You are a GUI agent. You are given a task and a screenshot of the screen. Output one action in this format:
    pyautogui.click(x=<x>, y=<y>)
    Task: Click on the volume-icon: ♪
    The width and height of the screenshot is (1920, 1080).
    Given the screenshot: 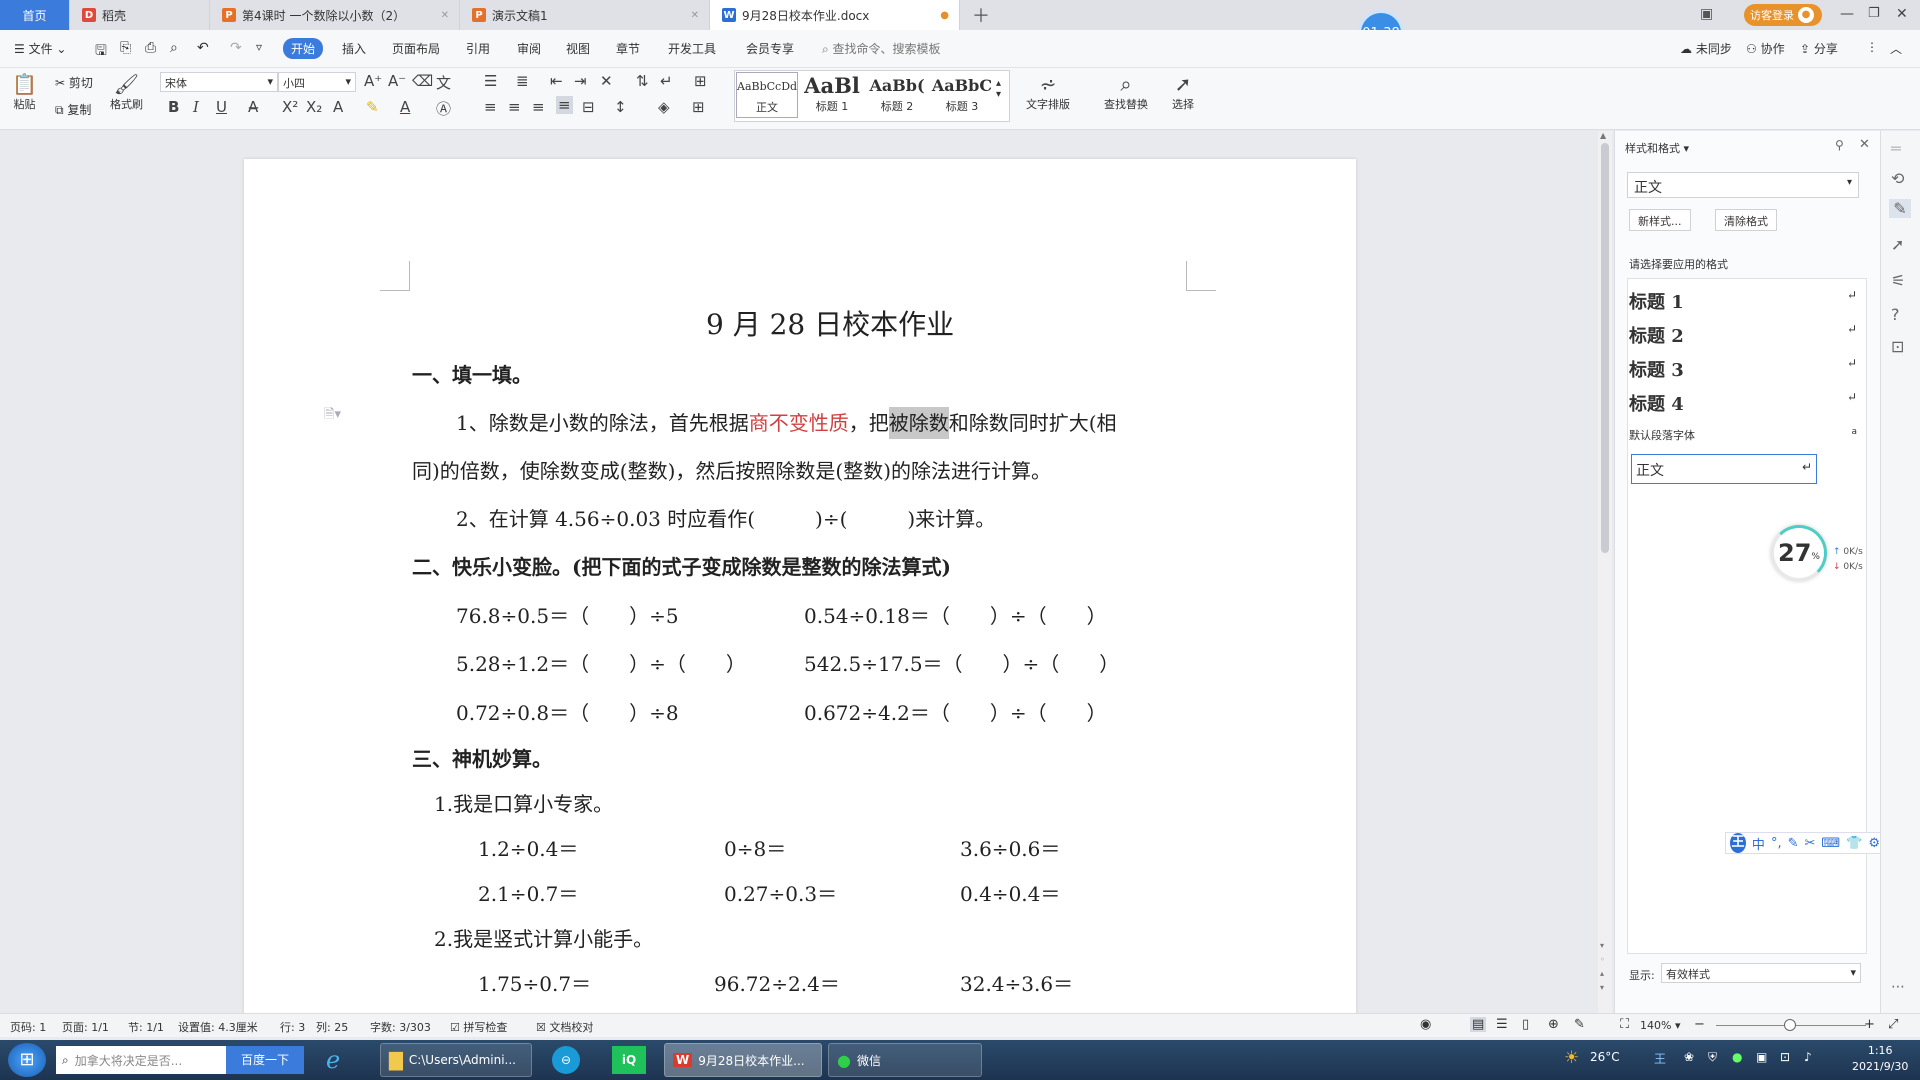 What is the action you would take?
    pyautogui.click(x=1808, y=1057)
    